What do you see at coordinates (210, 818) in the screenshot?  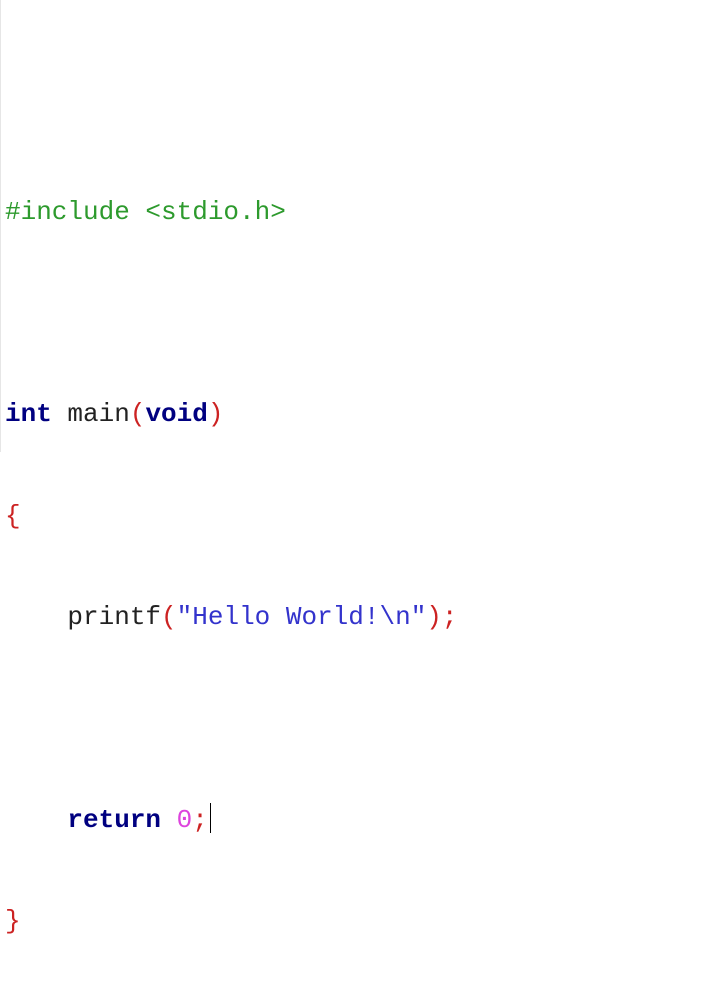 I see `text-caret` at bounding box center [210, 818].